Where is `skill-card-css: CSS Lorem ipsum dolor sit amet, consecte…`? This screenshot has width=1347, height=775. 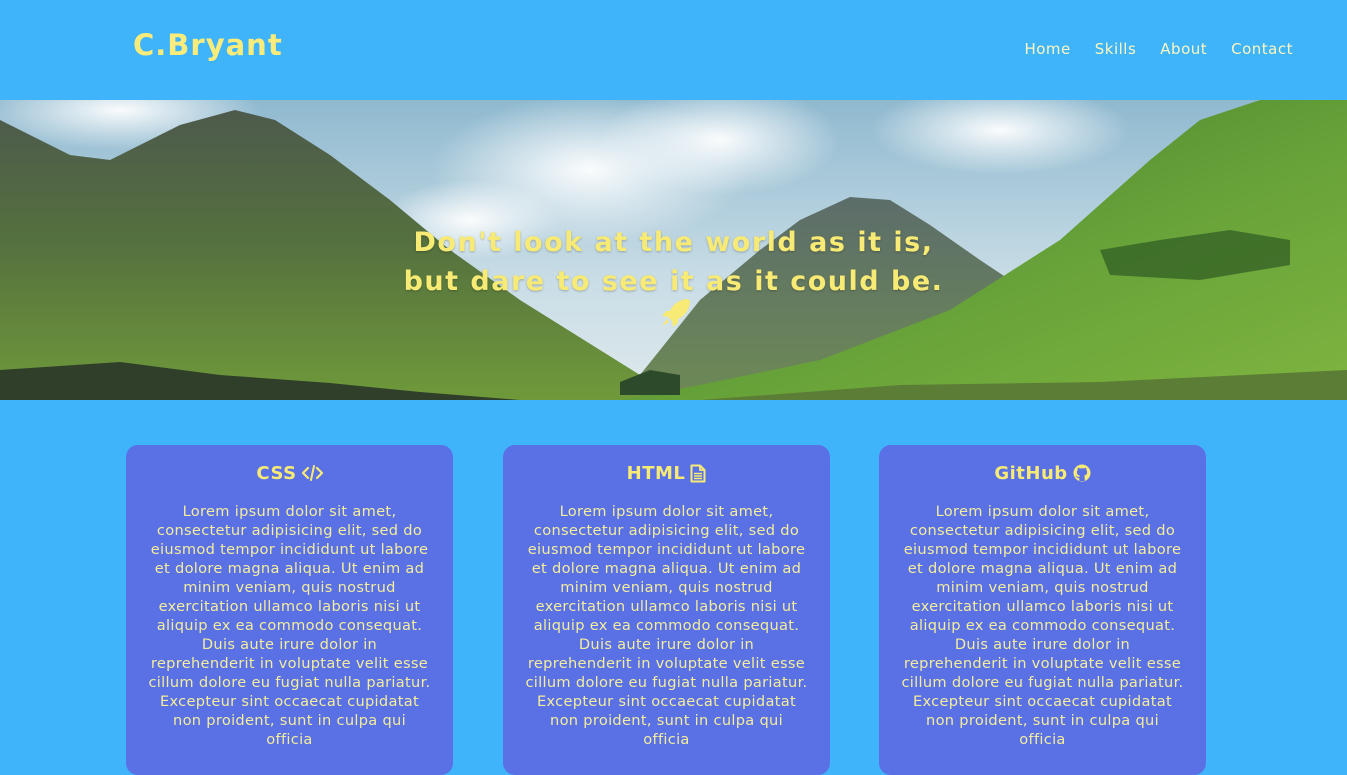
skill-card-css: CSS Lorem ipsum dolor sit amet, consecte… is located at coordinates (289, 610).